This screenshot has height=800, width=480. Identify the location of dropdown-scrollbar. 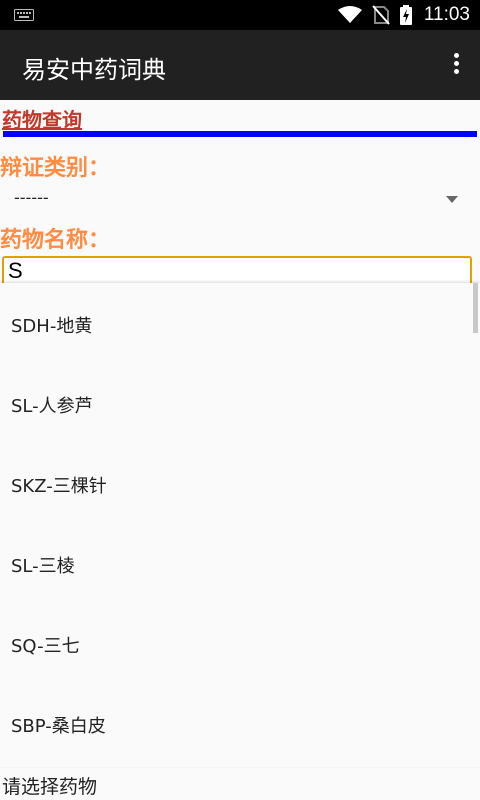
(475, 308).